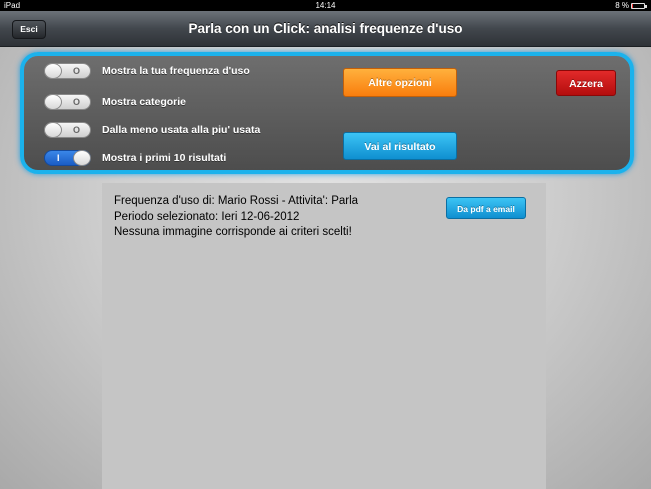 The image size is (651, 489). I want to click on option-row-frequency: O Mostra la tua frequenza d'uso, so click(147, 71).